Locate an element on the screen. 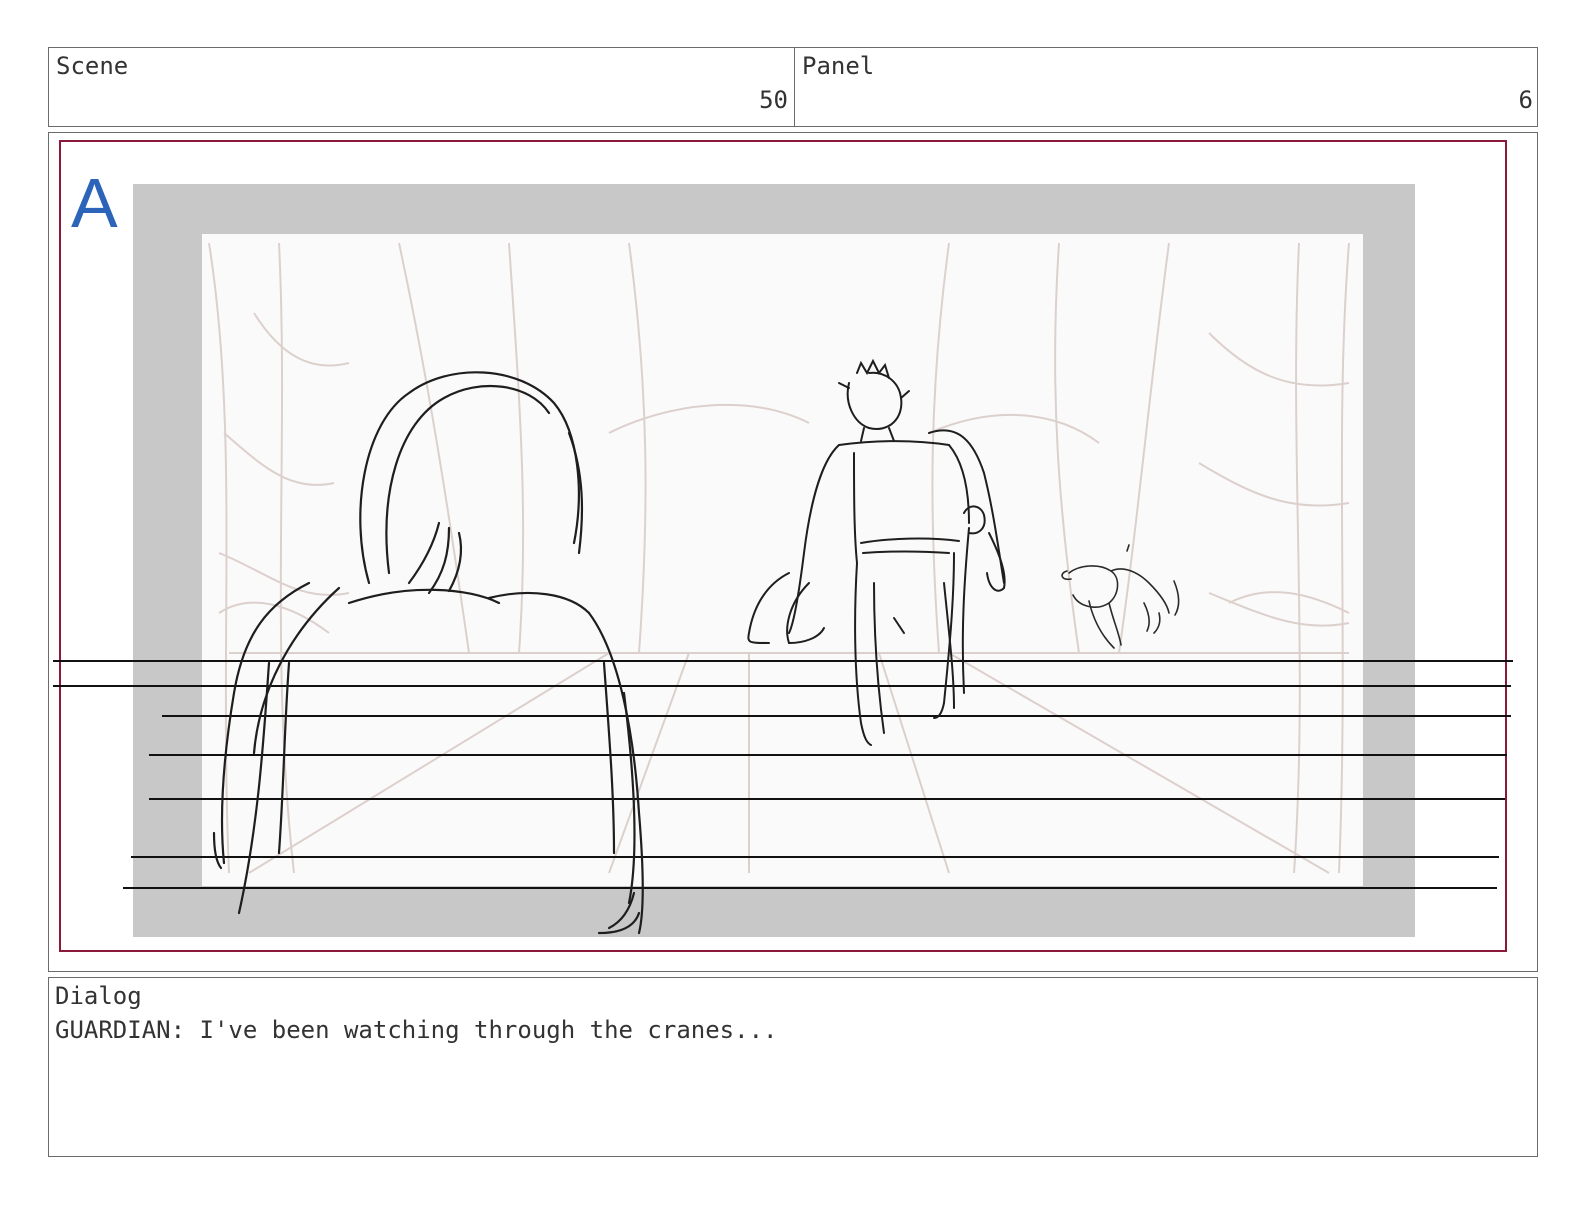 The width and height of the screenshot is (1584, 1224). camera-marker: A is located at coordinates (94, 203).